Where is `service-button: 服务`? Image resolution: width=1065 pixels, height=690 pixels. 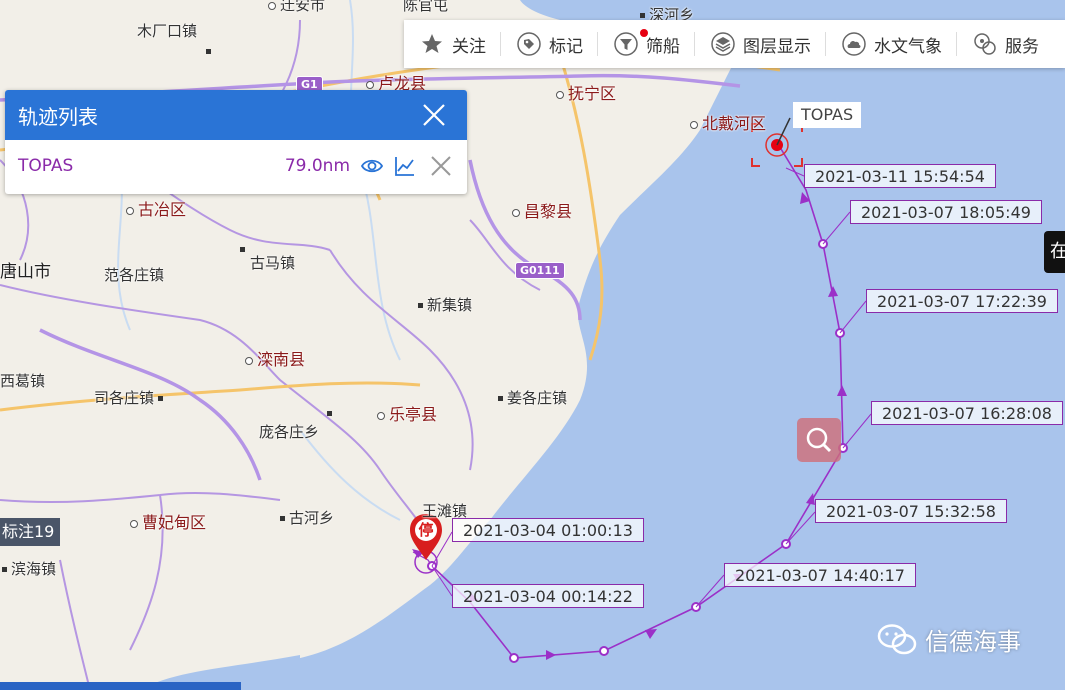 service-button: 服务 is located at coordinates (1005, 44).